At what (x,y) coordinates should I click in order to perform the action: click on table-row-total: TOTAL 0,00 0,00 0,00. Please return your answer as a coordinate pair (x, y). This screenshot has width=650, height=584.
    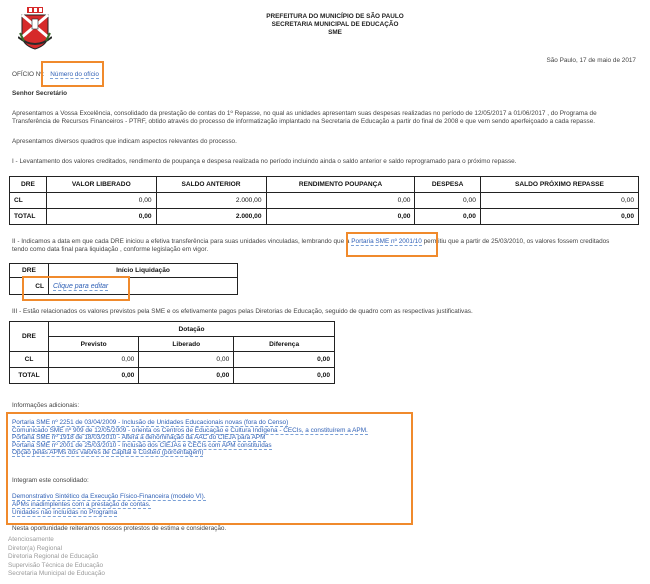
    Looking at the image, I should click on (172, 375).